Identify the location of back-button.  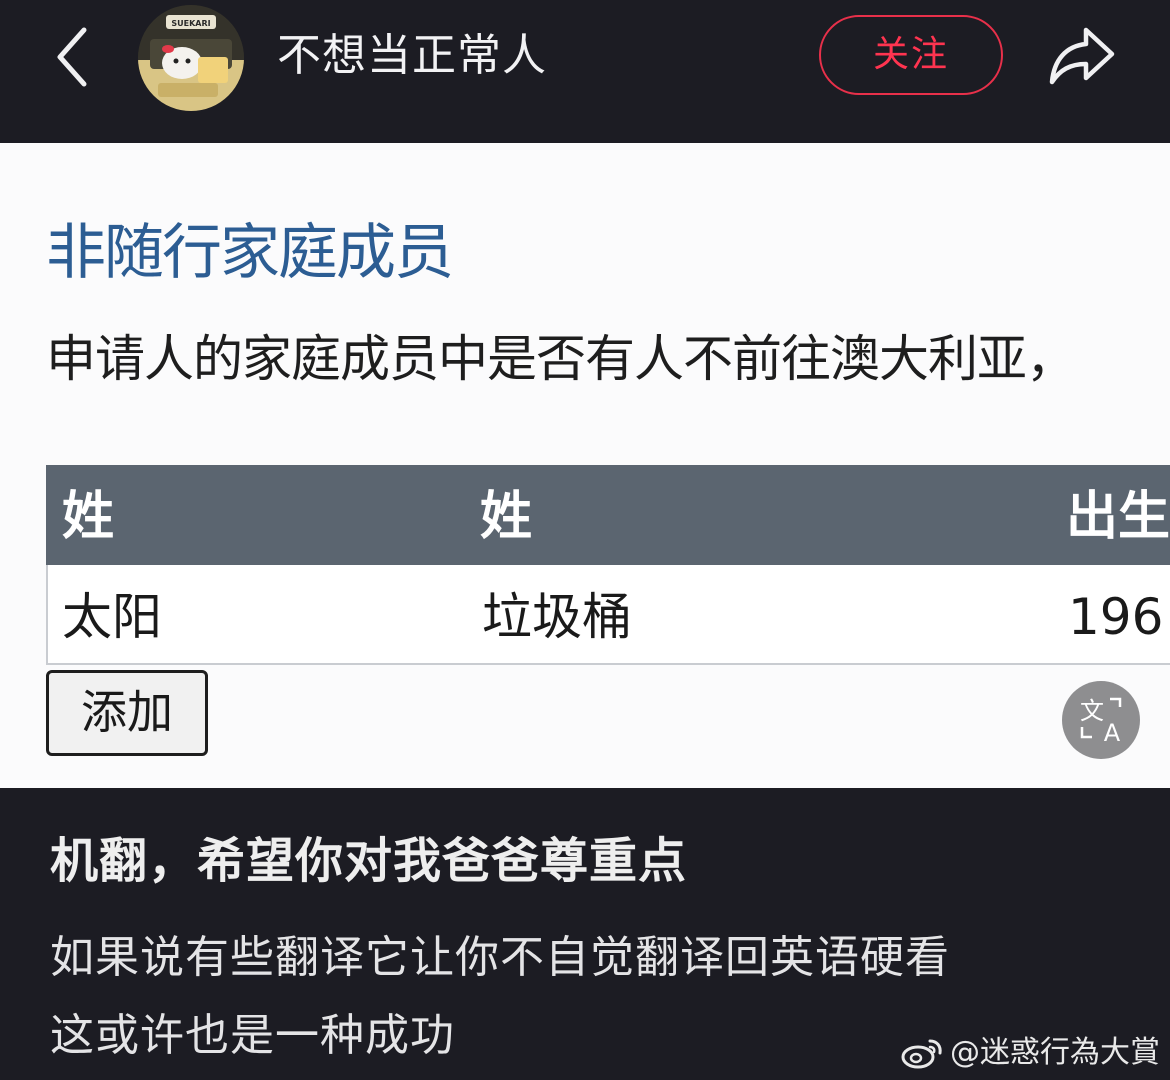
(76, 57).